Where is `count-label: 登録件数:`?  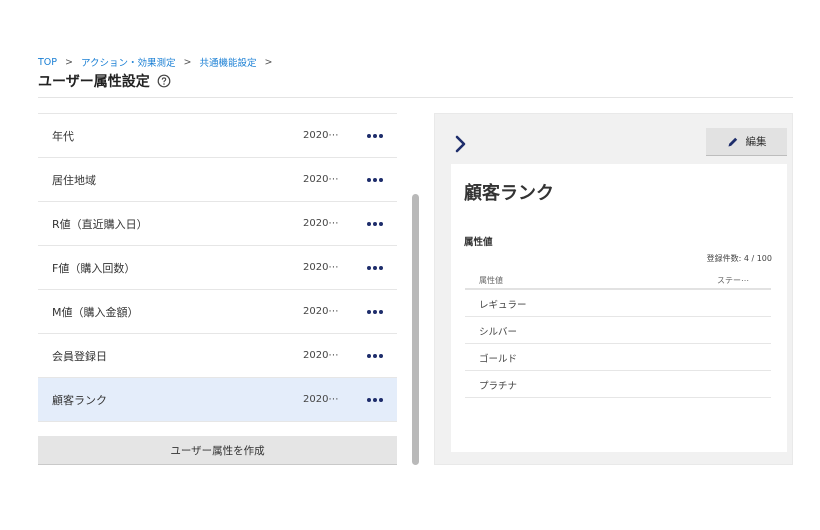 count-label: 登録件数: is located at coordinates (725, 258).